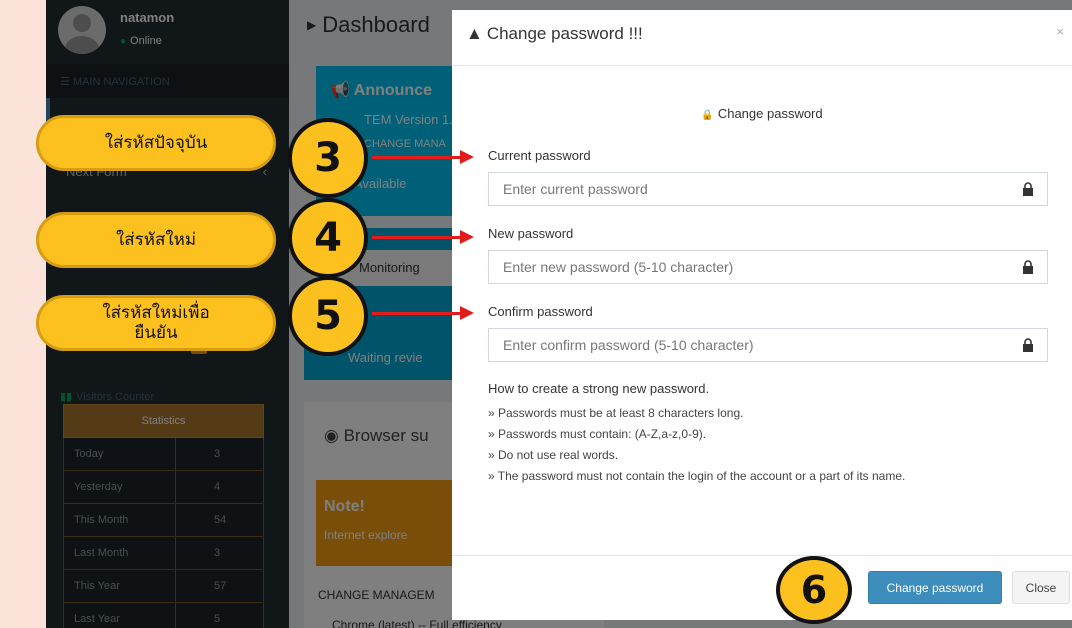 The image size is (1072, 628). What do you see at coordinates (935, 587) in the screenshot?
I see `change-password-button: Change password` at bounding box center [935, 587].